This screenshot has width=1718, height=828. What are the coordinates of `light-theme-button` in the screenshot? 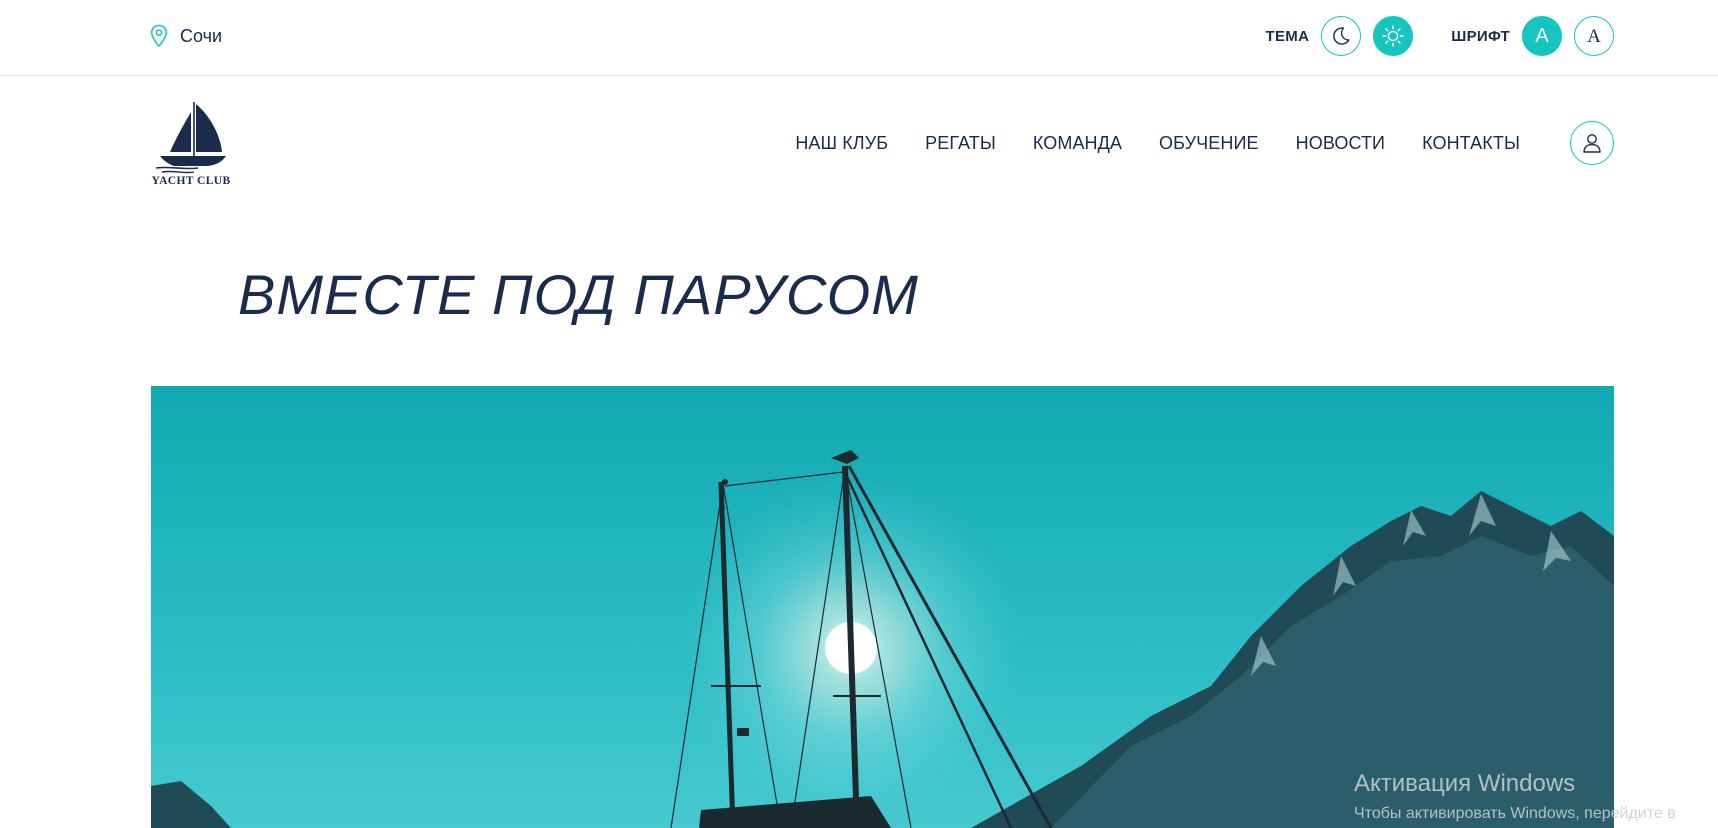 It's located at (1393, 36).